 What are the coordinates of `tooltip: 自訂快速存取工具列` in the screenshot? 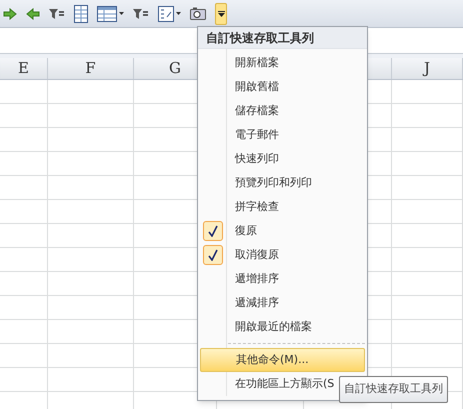 It's located at (393, 389).